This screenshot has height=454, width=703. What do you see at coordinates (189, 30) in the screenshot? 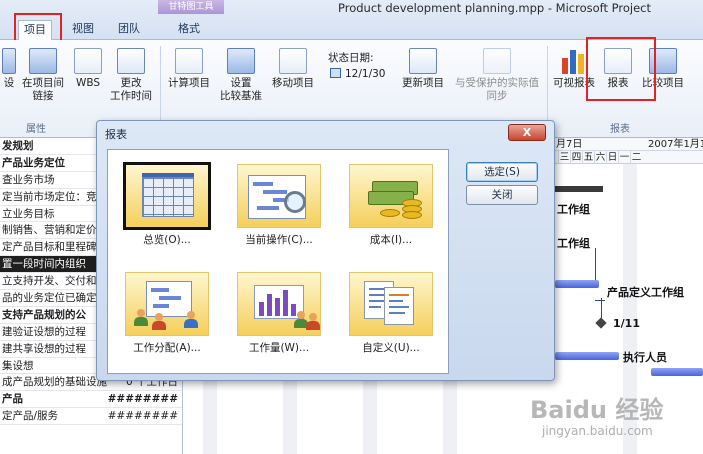
I see `tab-format: 格式` at bounding box center [189, 30].